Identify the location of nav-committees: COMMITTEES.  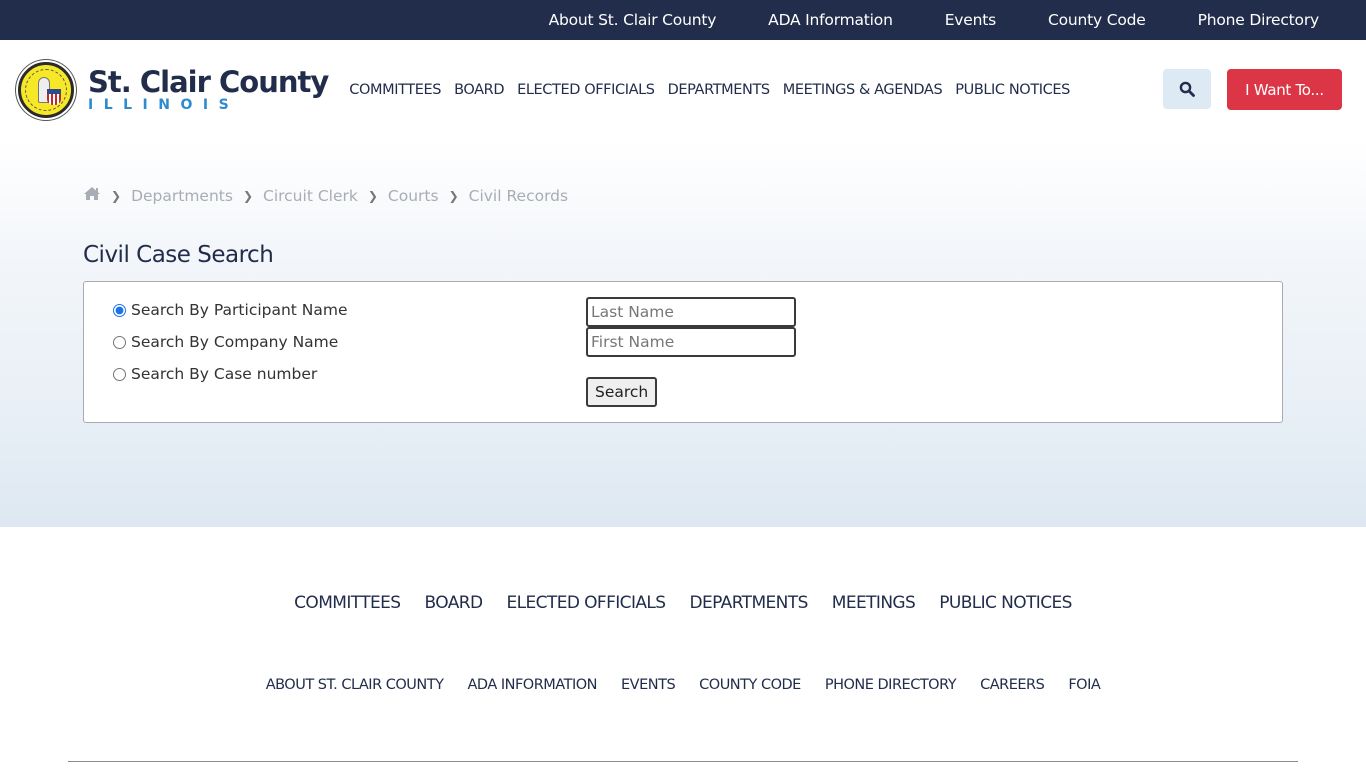
(395, 90).